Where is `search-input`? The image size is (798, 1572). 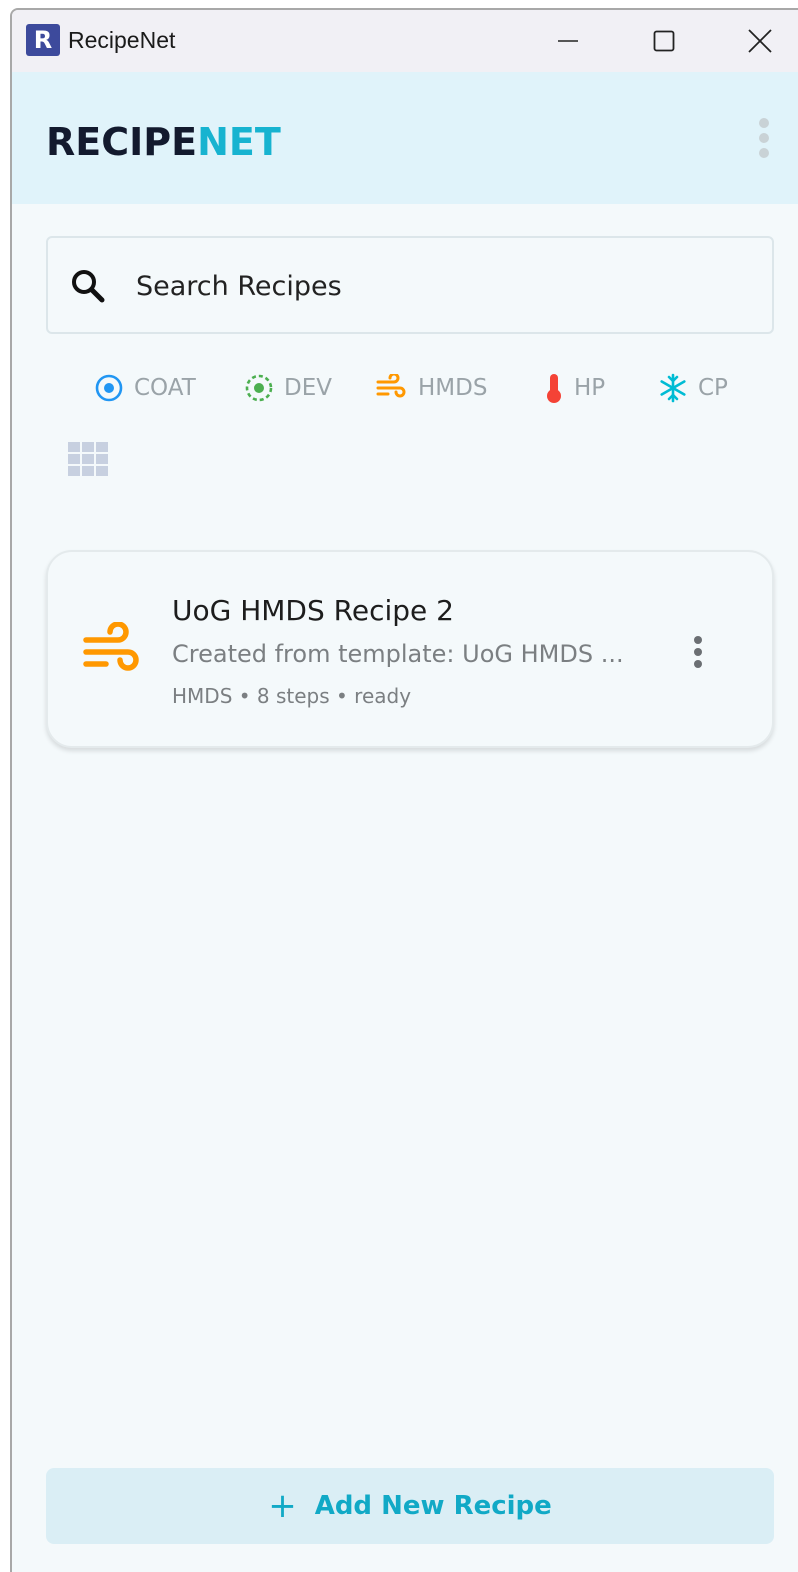 search-input is located at coordinates (436, 286).